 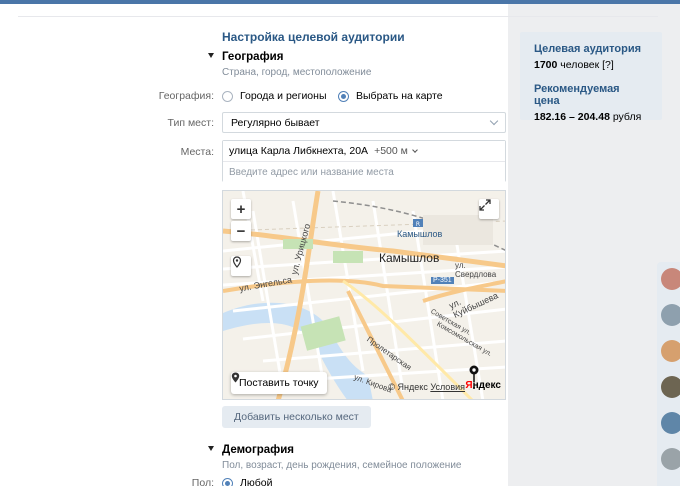 What do you see at coordinates (418, 224) in the screenshot?
I see `svg-text: R` at bounding box center [418, 224].